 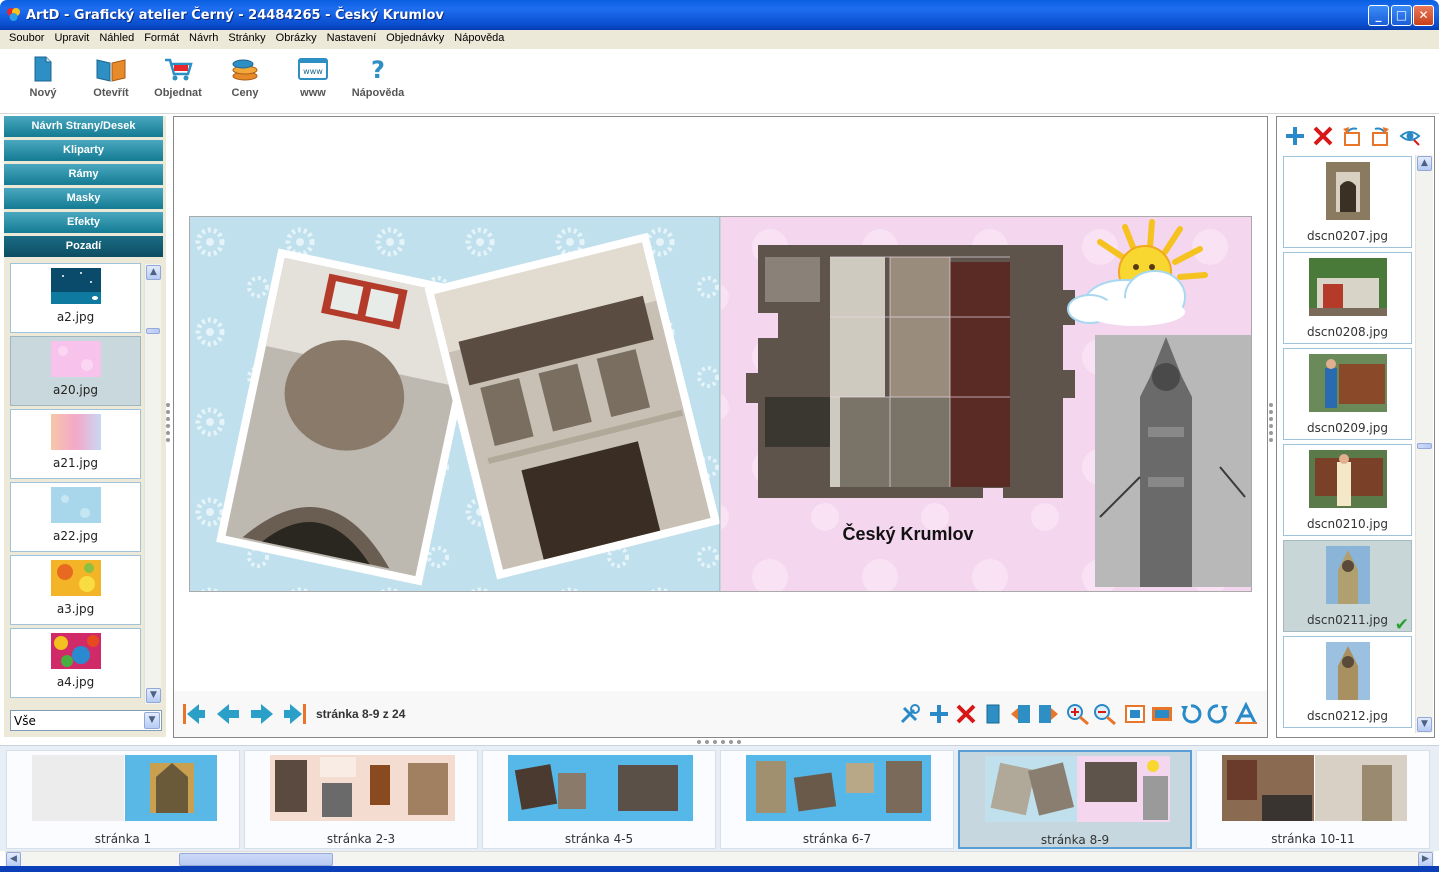 I want to click on image-view-icon, so click(x=1162, y=714).